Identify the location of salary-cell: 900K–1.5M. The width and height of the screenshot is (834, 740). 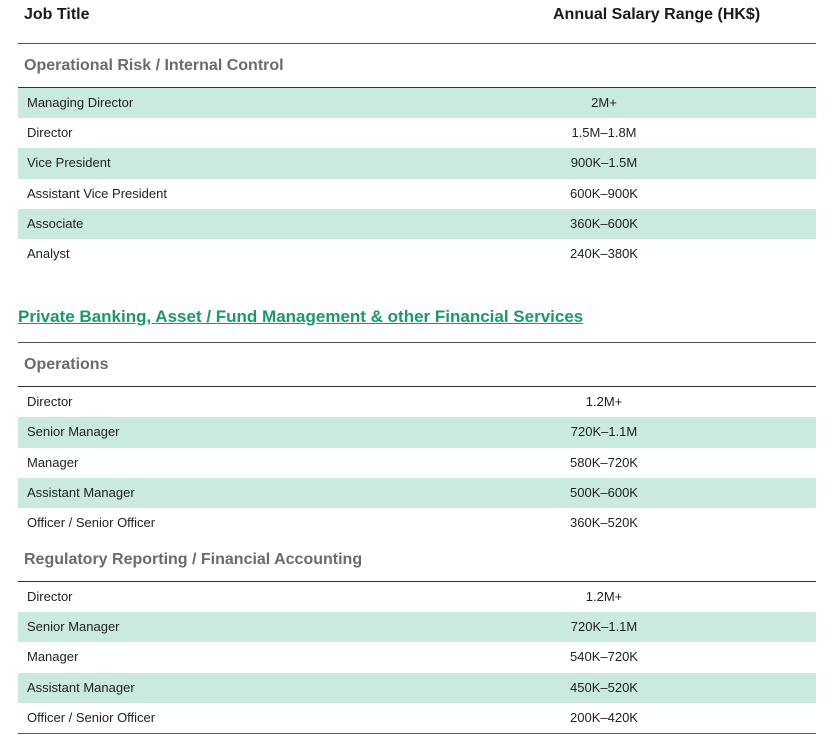
(604, 163).